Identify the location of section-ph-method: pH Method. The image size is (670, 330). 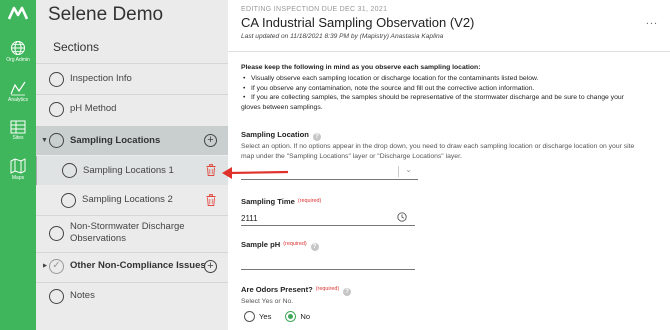
(132, 109).